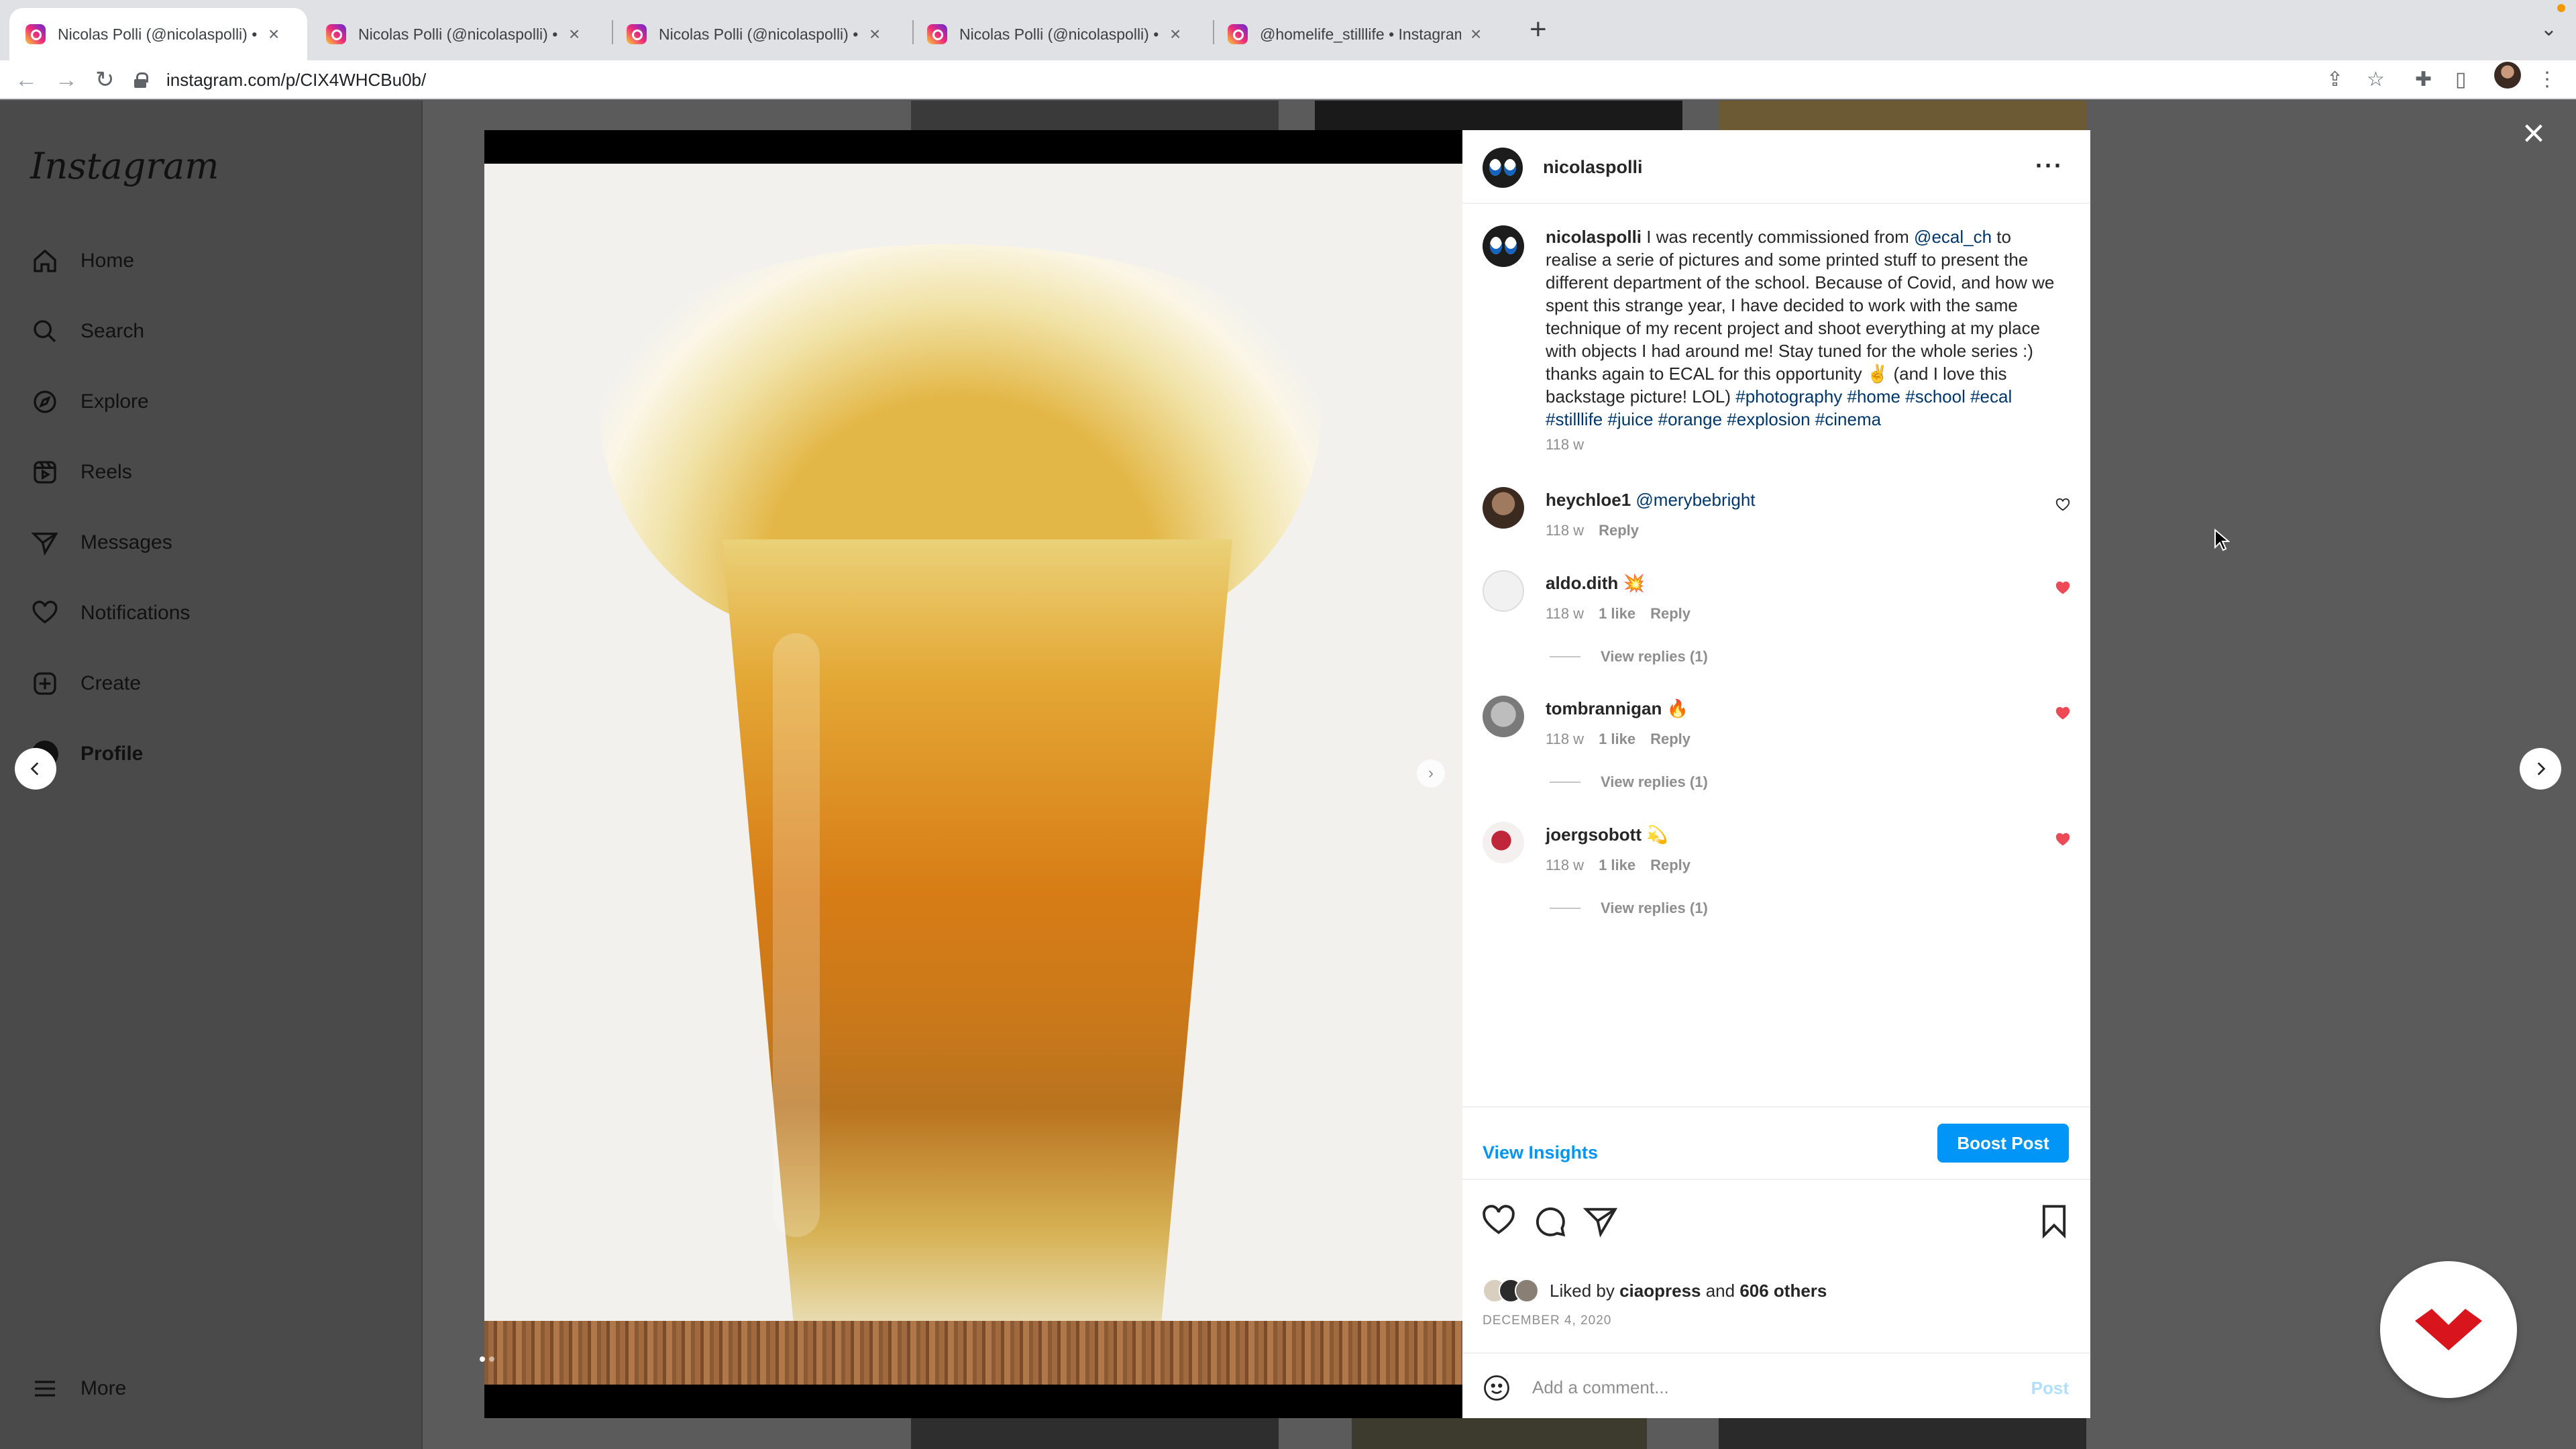 This screenshot has height=1449, width=2576. I want to click on background-grid-tile, so click(1902, 115).